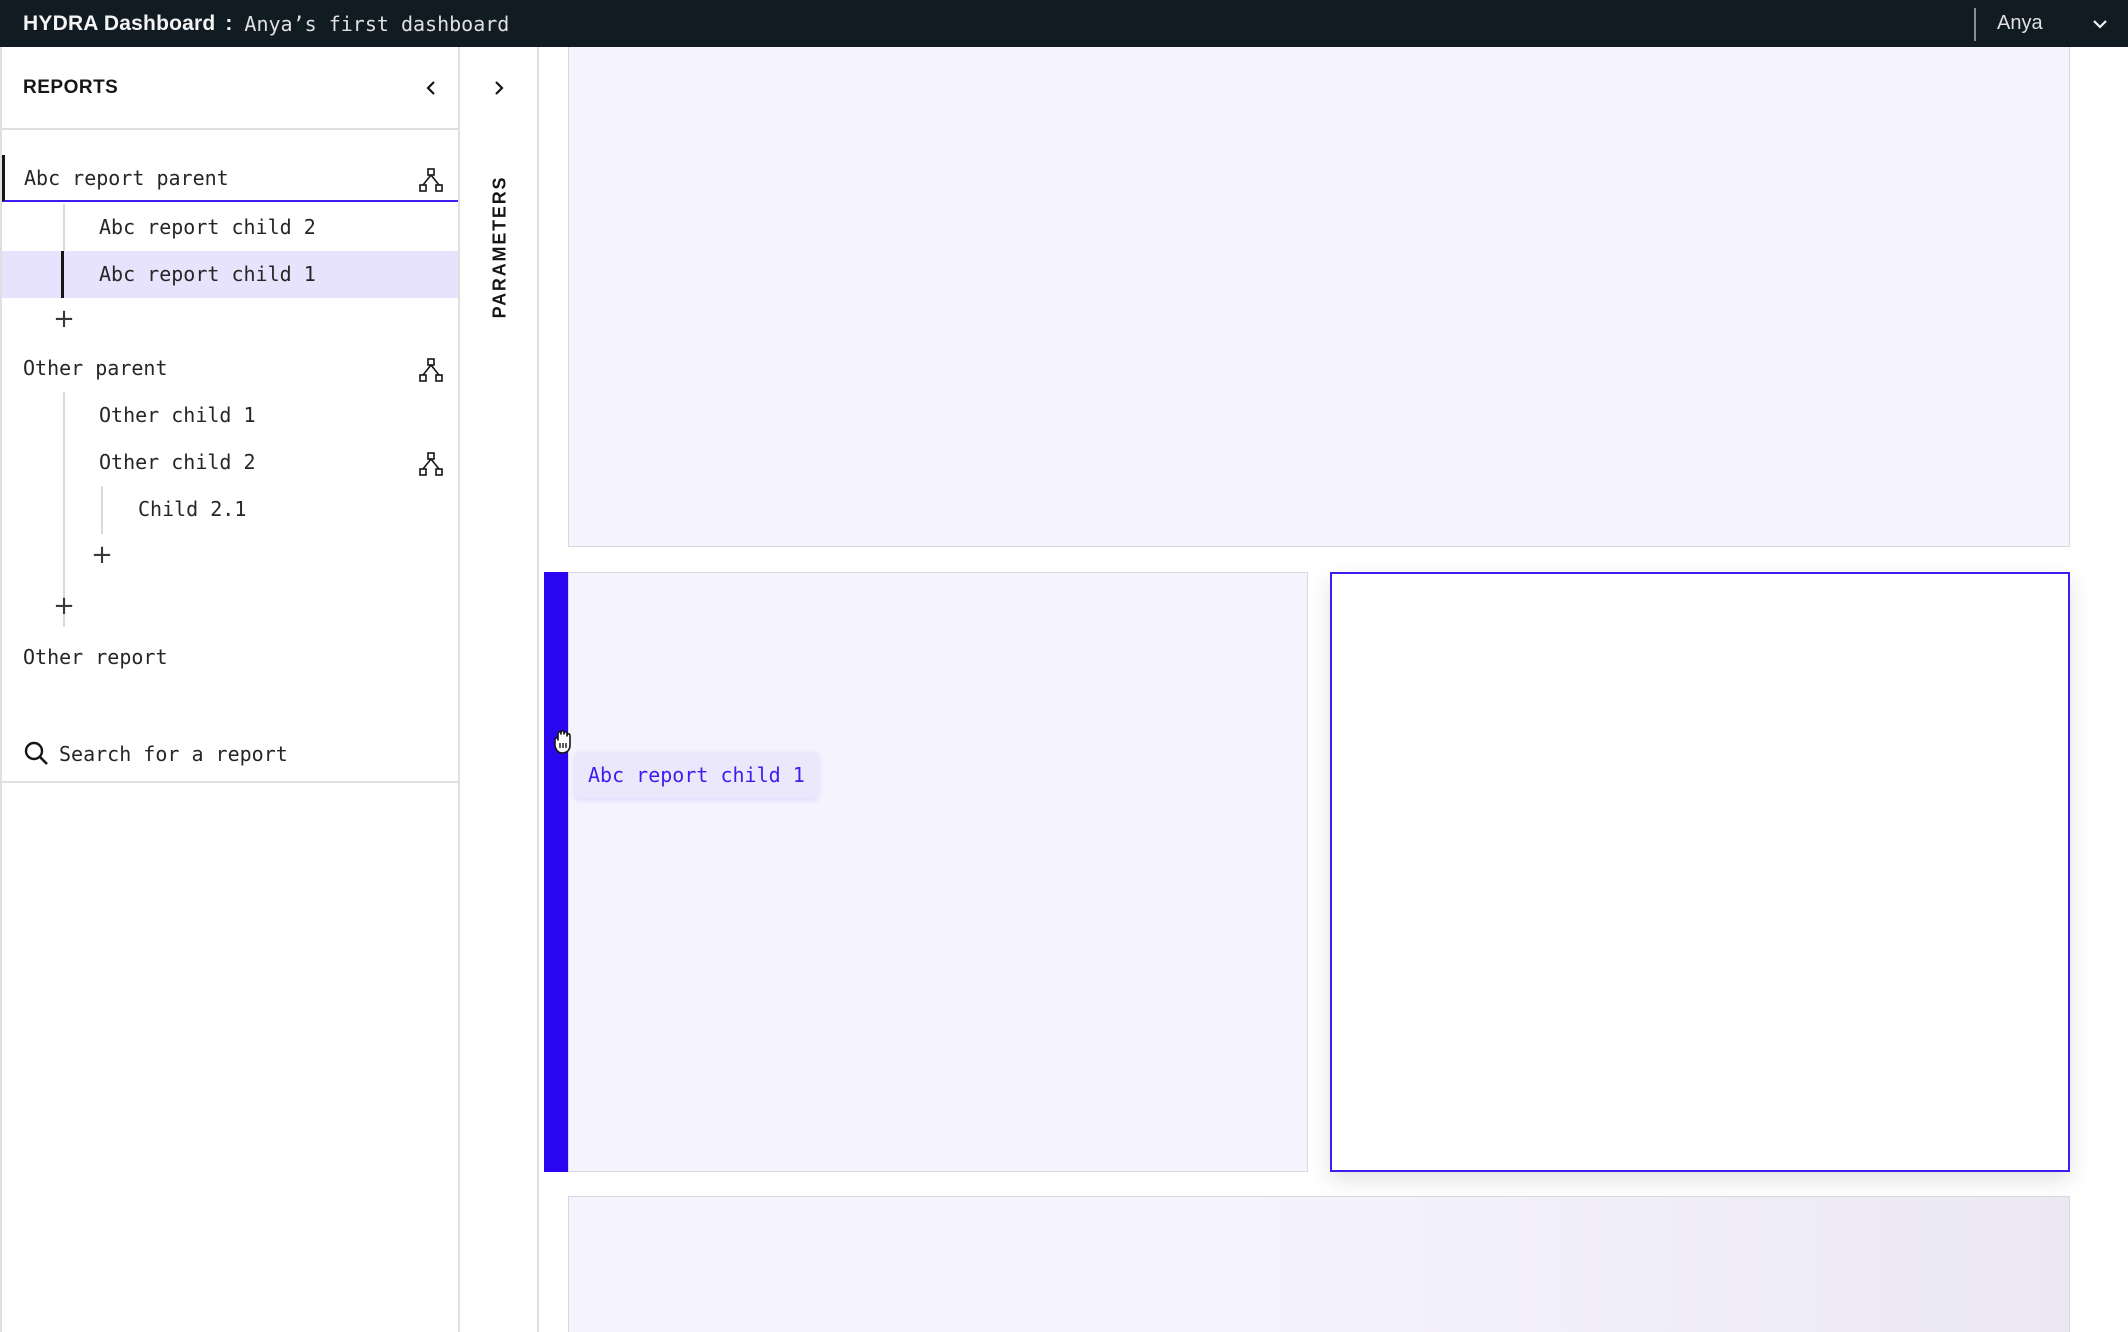  What do you see at coordinates (230, 88) in the screenshot?
I see `reports-header: REPORTS` at bounding box center [230, 88].